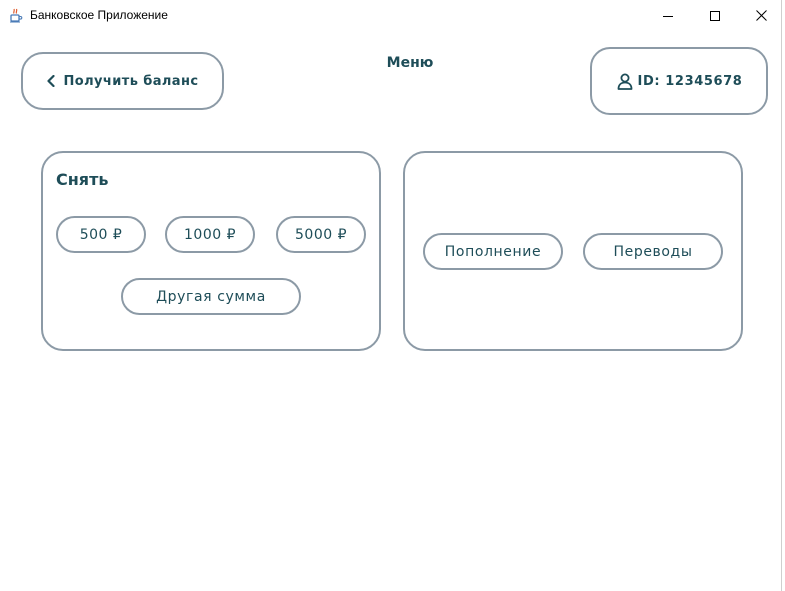 The image size is (785, 591). Describe the element at coordinates (625, 81) in the screenshot. I see `user-icon` at that location.